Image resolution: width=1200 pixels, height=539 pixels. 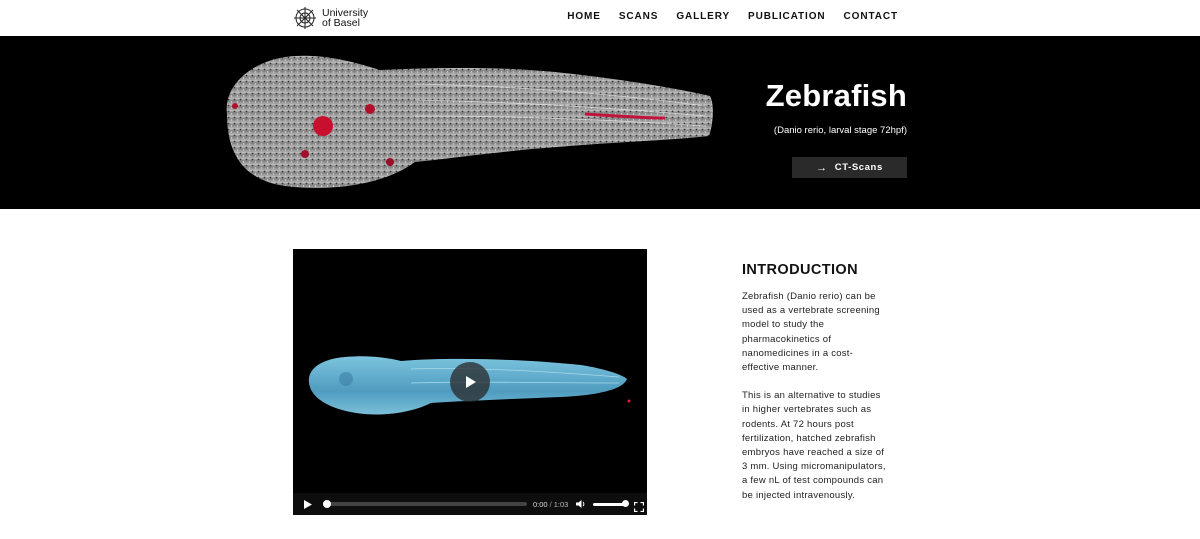 I want to click on nav-gallery: GALLERY, so click(x=703, y=16).